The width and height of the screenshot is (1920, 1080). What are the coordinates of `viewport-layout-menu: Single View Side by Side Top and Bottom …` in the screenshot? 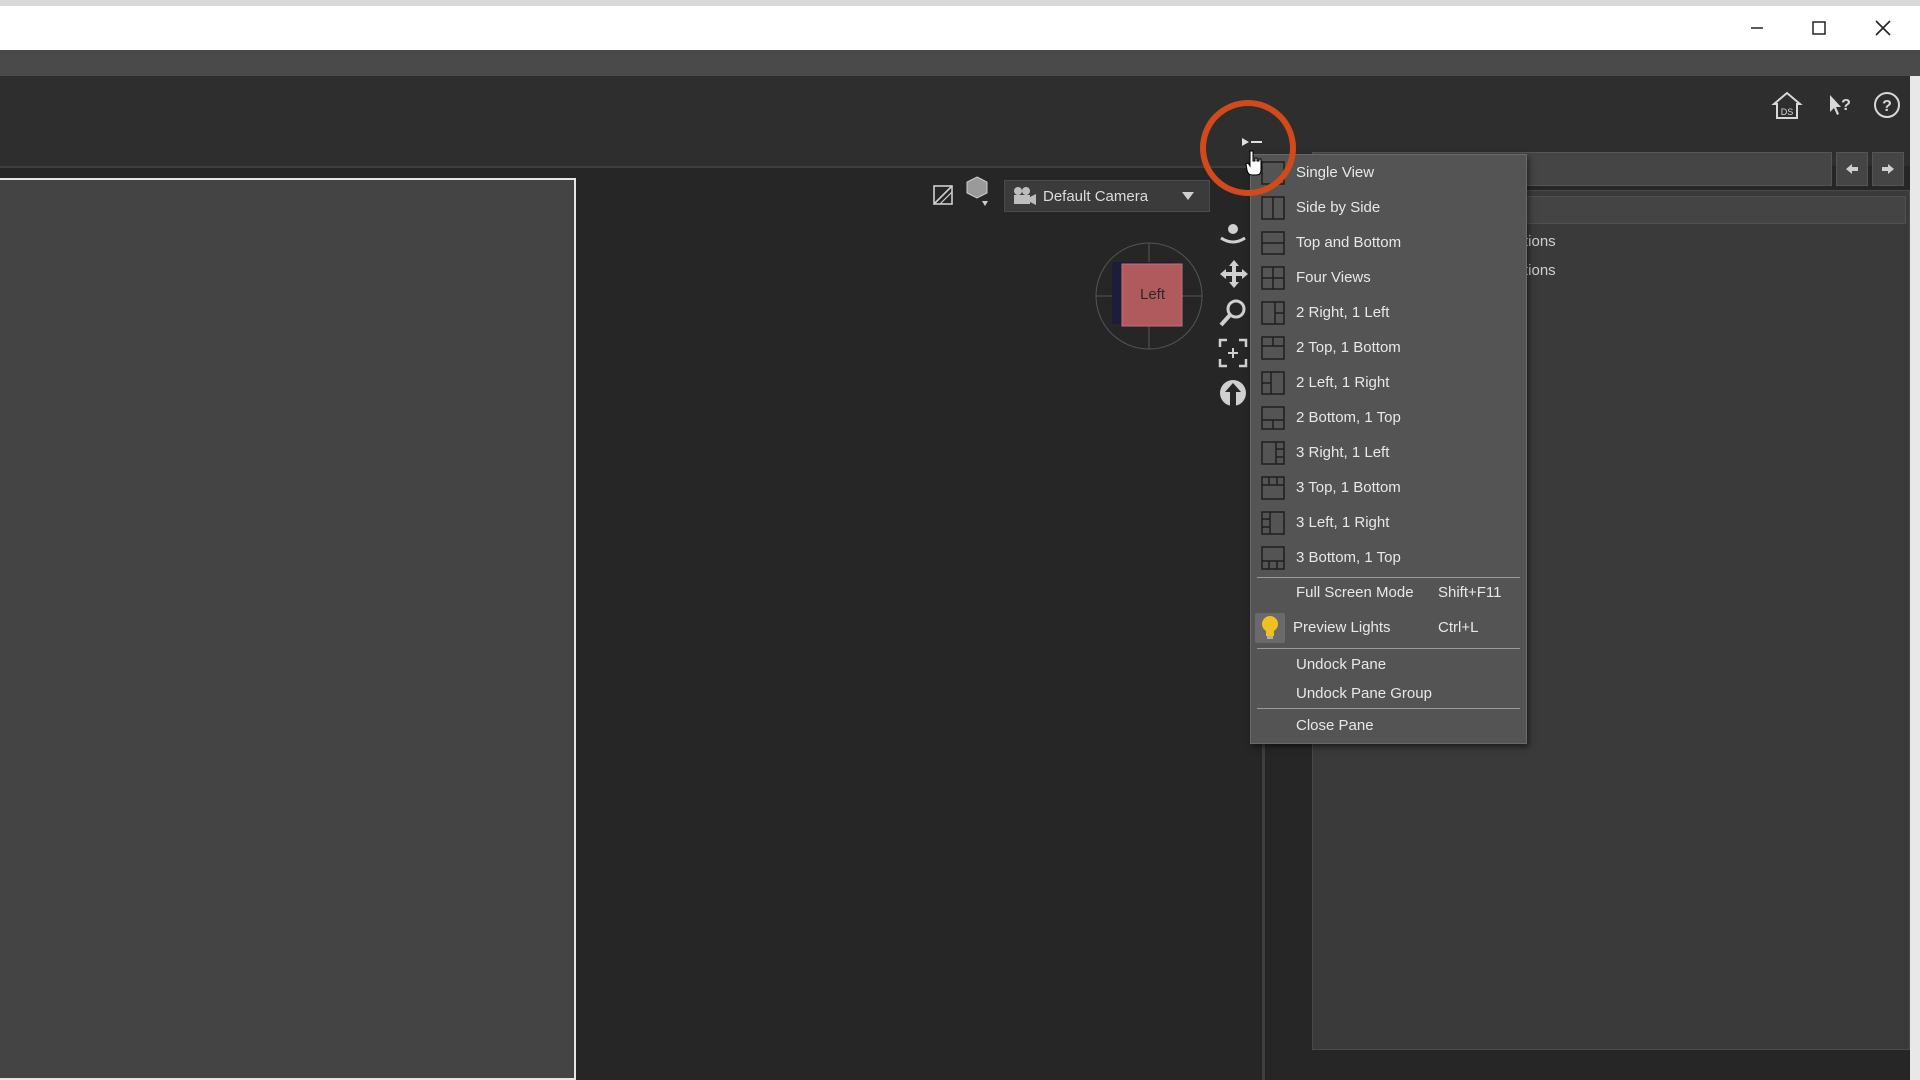 It's located at (1388, 449).